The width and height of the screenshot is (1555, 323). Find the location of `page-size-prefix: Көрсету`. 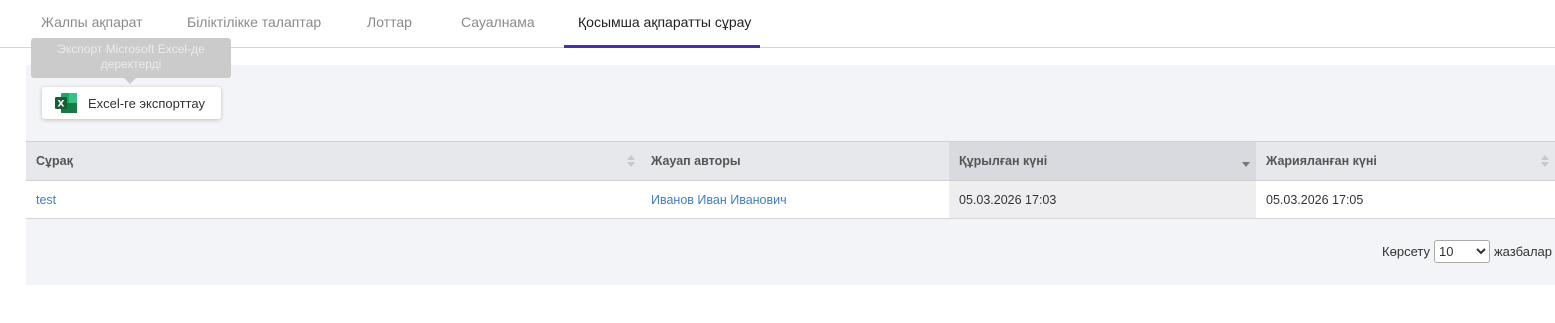

page-size-prefix: Көрсету is located at coordinates (1406, 251).